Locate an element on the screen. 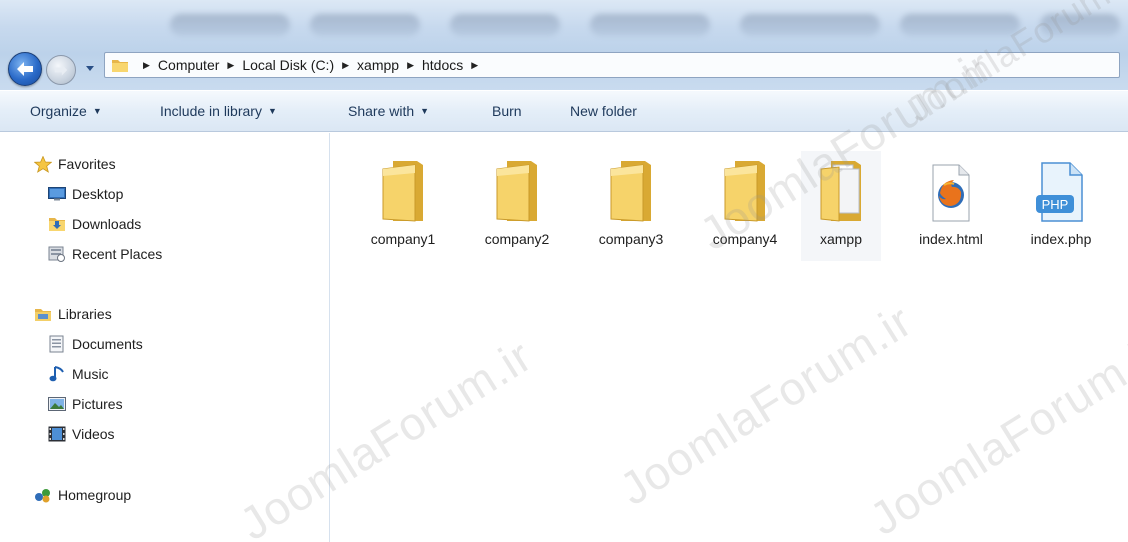  organize-label: Organize is located at coordinates (58, 111).